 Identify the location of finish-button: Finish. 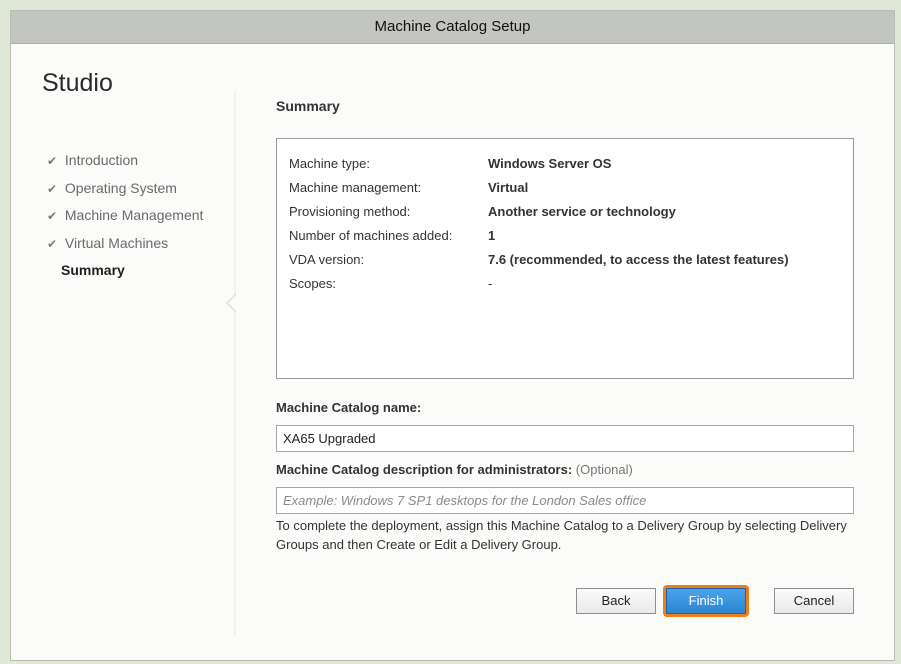
(706, 601).